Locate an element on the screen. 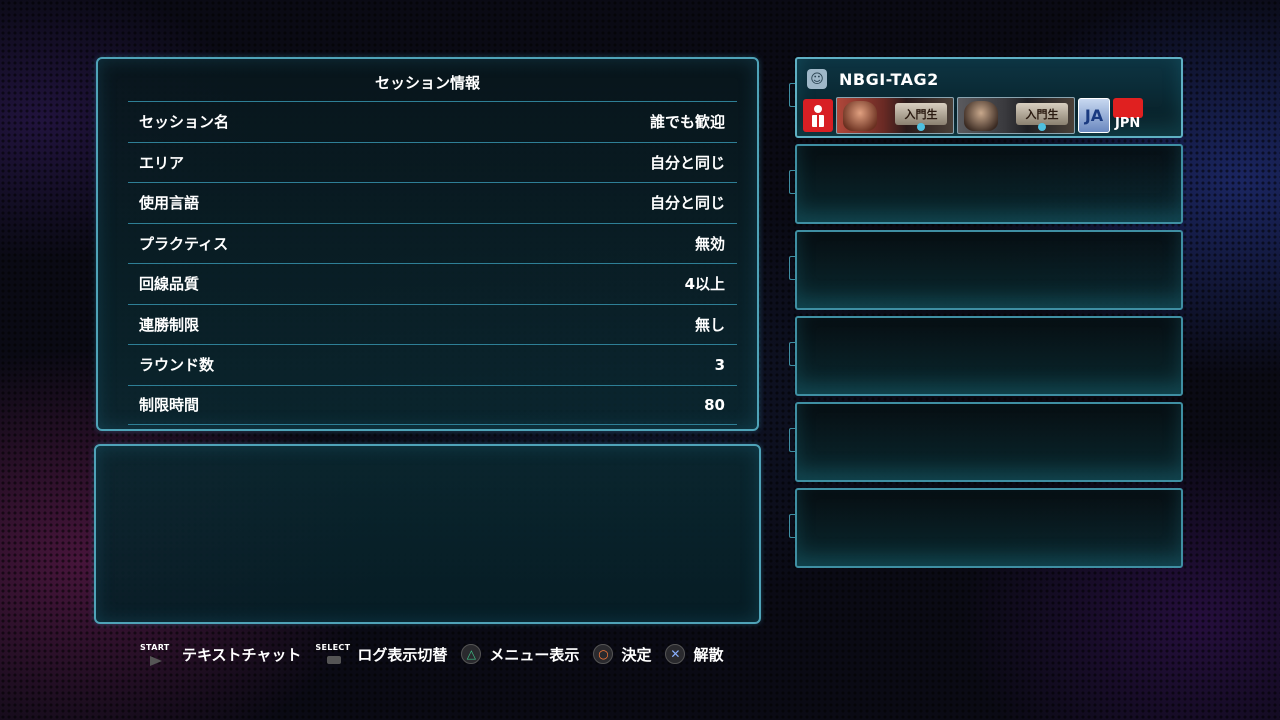  info-value: 80 is located at coordinates (714, 404).